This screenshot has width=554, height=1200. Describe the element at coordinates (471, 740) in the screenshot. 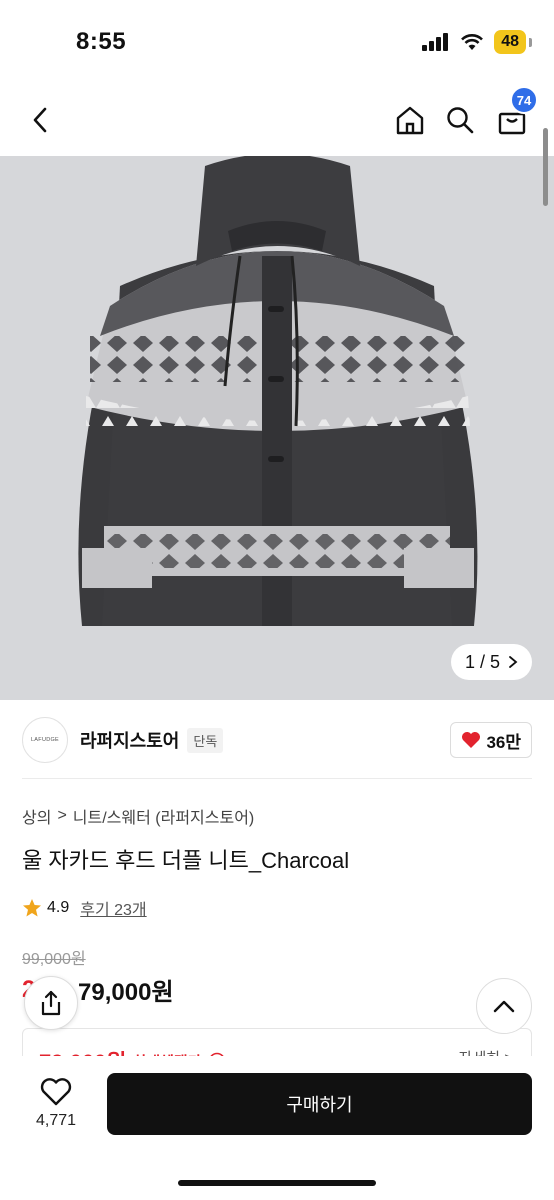

I see `heart-filled-icon` at that location.